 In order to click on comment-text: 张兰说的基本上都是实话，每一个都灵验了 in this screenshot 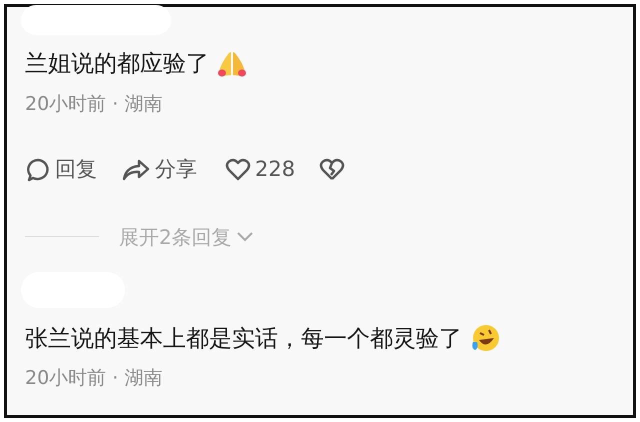, I will do `click(243, 339)`.